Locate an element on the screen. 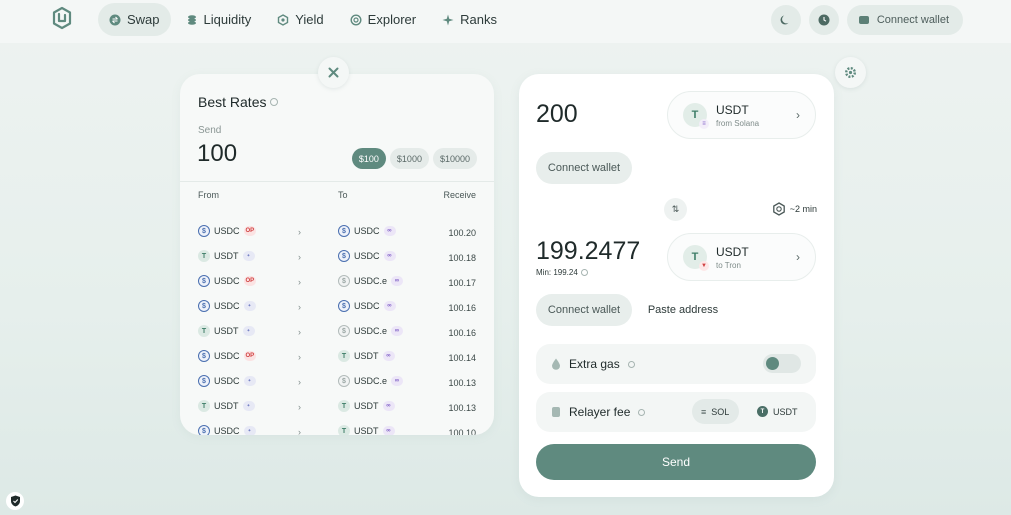 The image size is (1011, 515). min-receive: Min: 199.24 is located at coordinates (562, 272).